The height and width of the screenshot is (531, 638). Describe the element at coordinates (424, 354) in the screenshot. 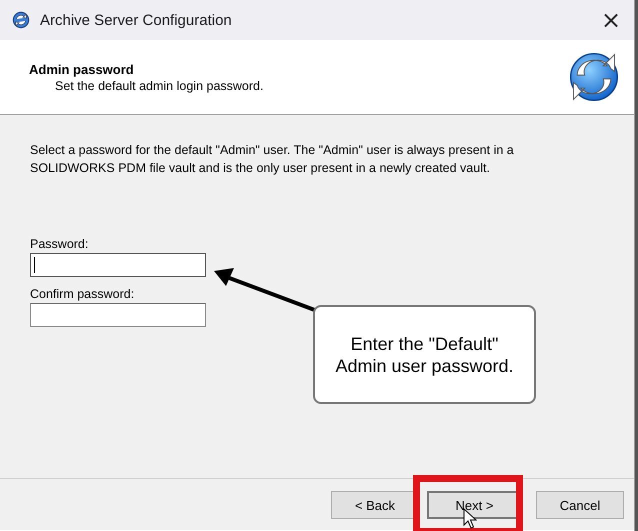

I see `callout-text: Enter the "Default" Admin user password.` at that location.